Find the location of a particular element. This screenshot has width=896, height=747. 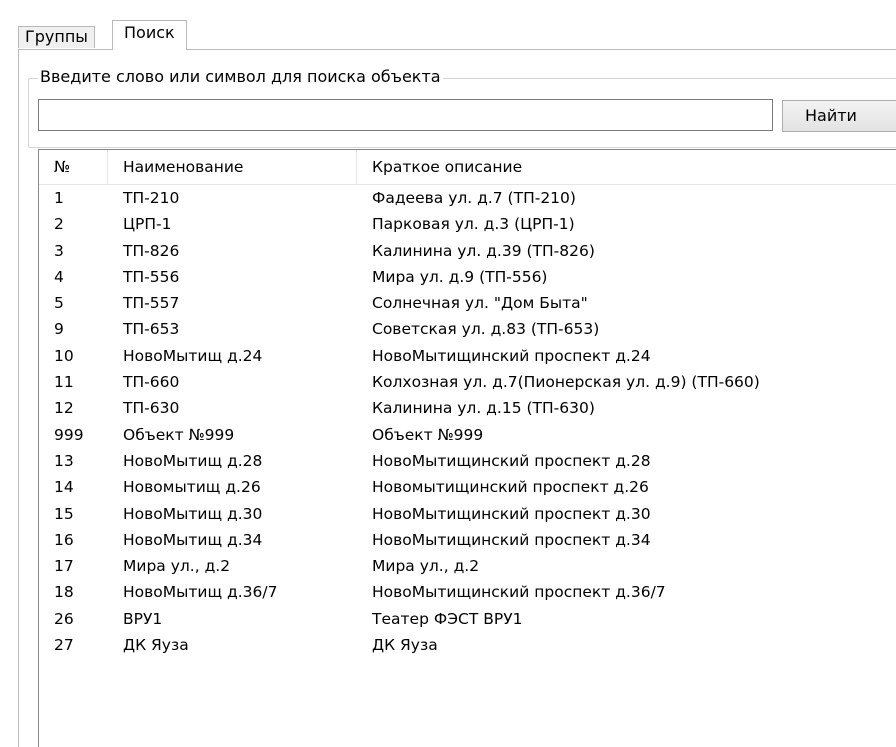

row-description: Мира ул., д.2 is located at coordinates (426, 566).